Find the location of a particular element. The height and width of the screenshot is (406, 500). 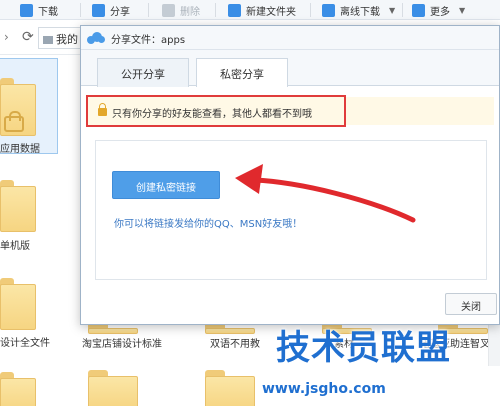

path-text: 我的 is located at coordinates (67, 39).